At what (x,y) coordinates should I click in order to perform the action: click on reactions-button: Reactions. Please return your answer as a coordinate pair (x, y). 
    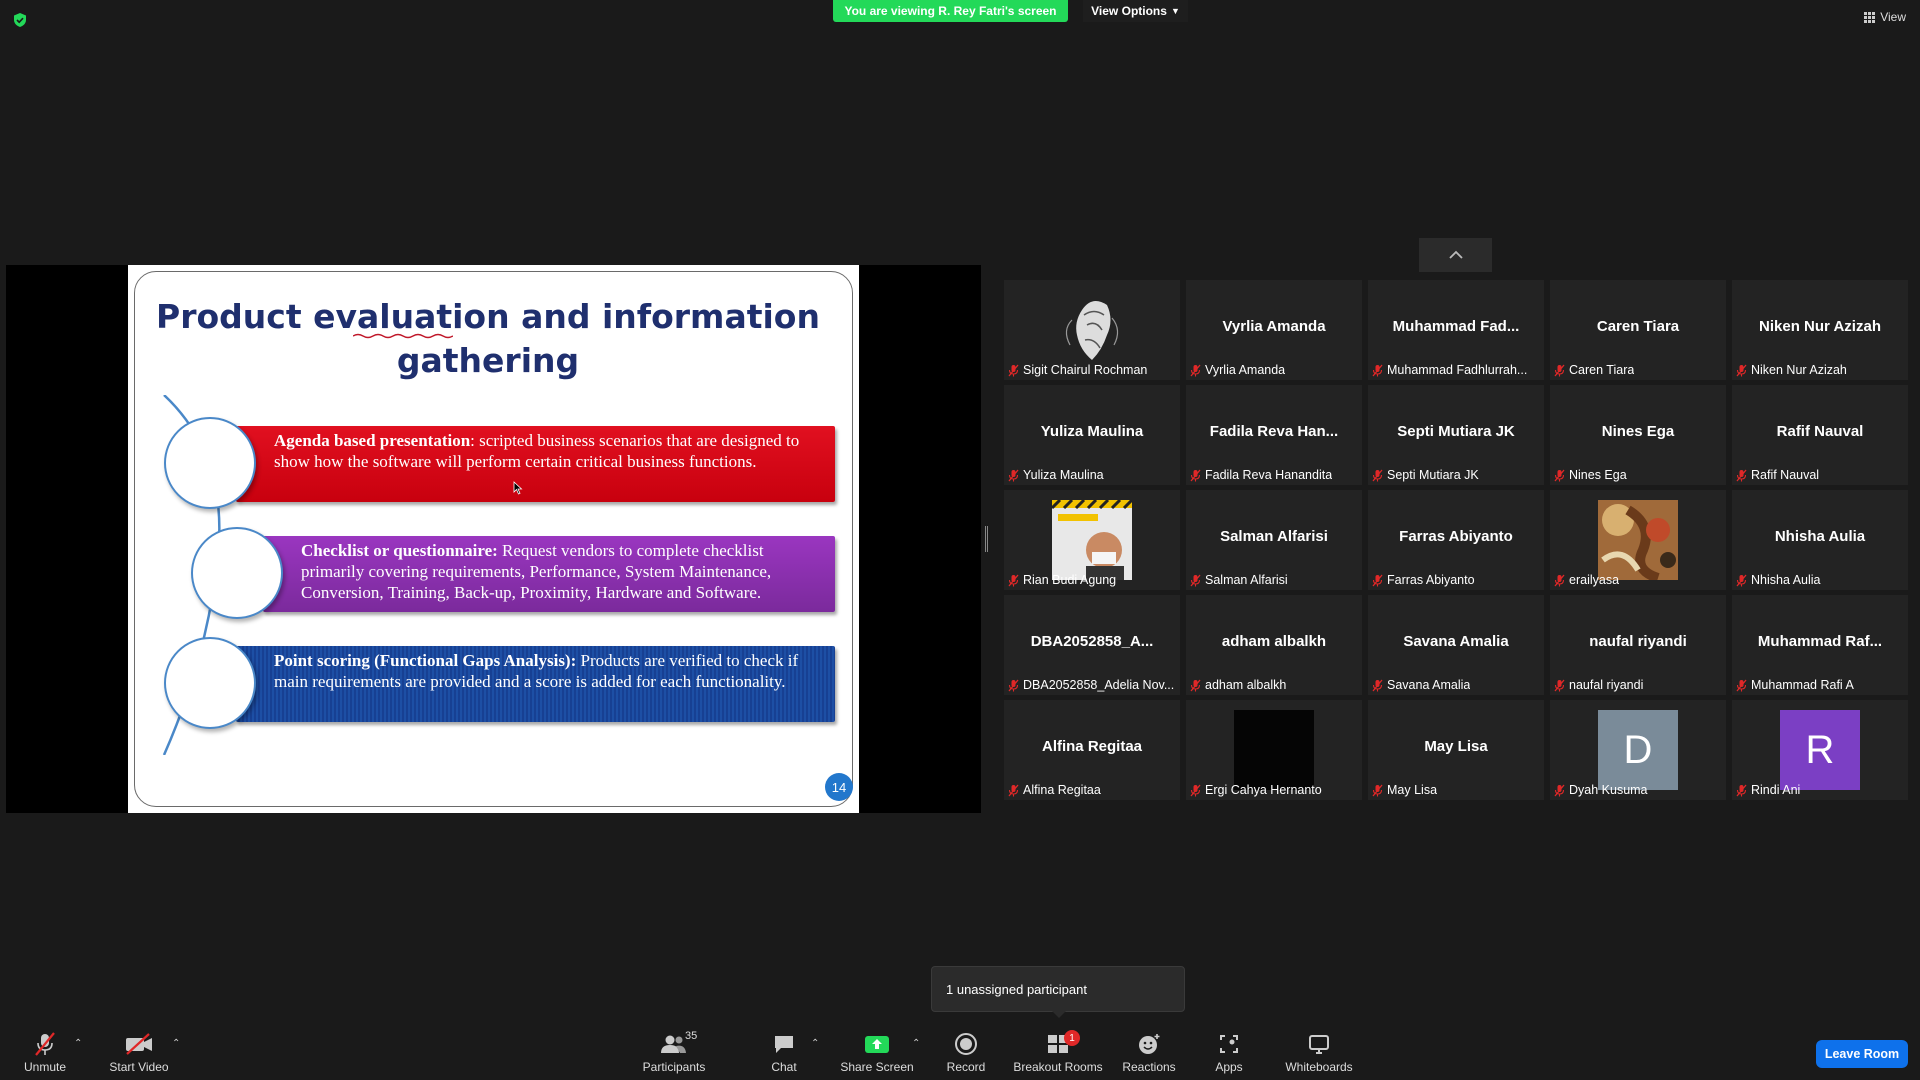
    Looking at the image, I should click on (1149, 1052).